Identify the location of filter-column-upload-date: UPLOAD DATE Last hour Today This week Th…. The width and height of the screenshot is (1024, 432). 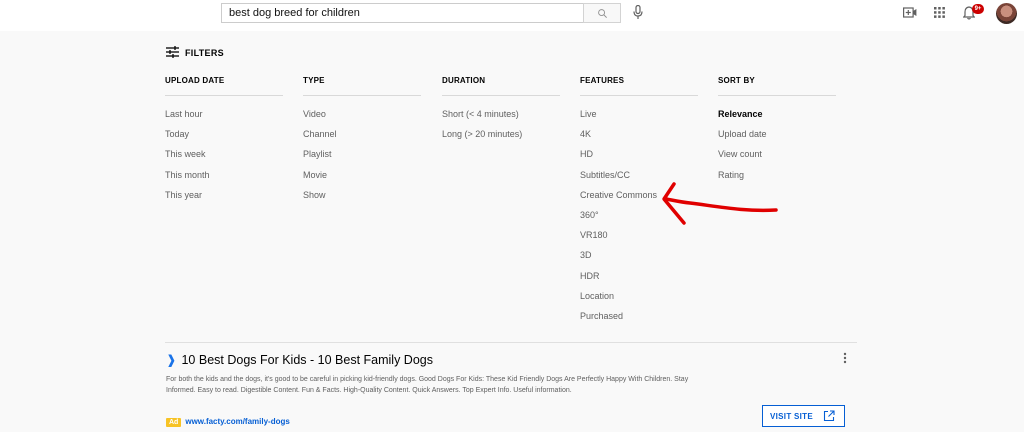
(224, 140).